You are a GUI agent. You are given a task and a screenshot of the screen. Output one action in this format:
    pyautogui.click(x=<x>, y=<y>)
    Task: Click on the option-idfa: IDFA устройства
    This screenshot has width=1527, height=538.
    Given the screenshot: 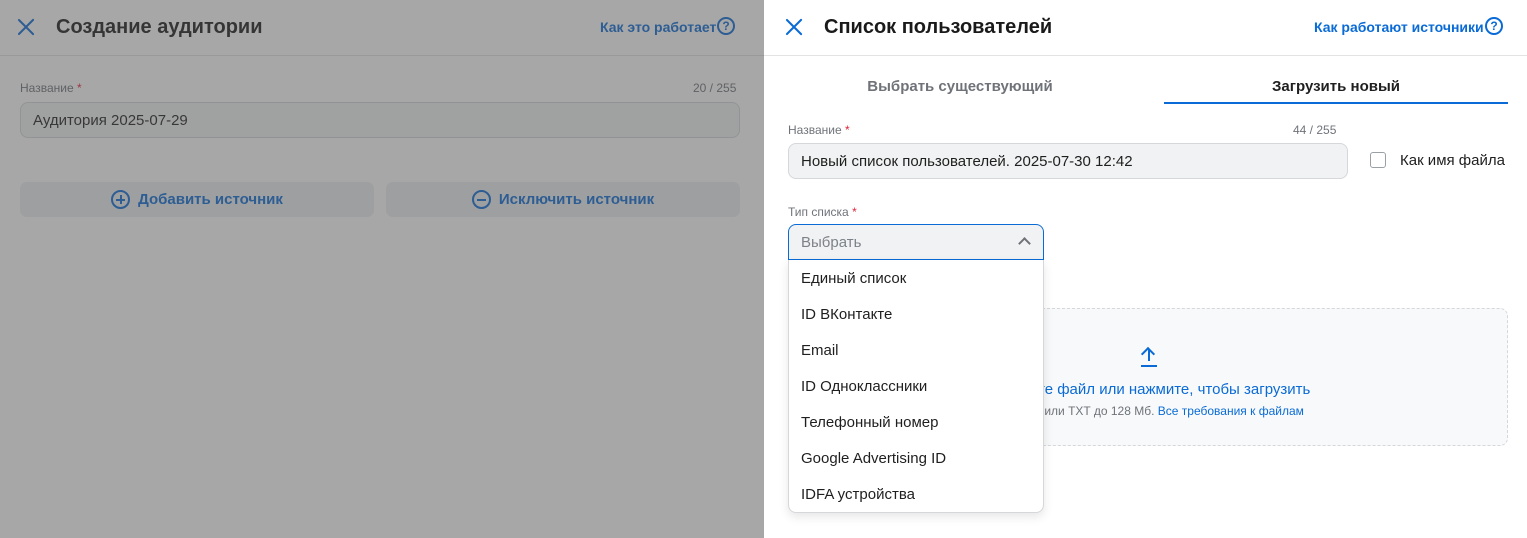 What is the action you would take?
    pyautogui.click(x=858, y=494)
    